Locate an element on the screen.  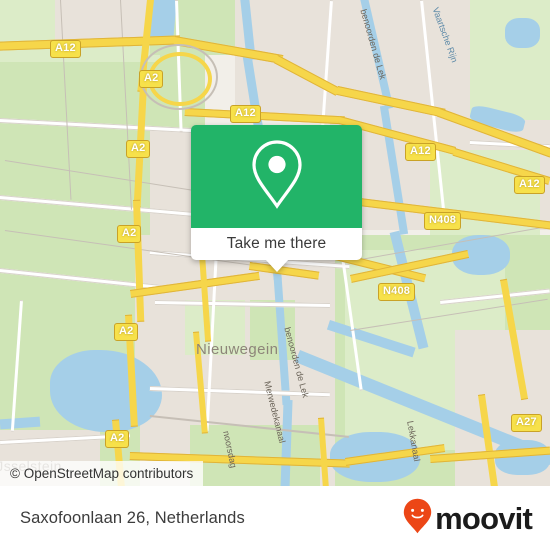
osm-attribution: © OpenStreetMap contributors is located at coordinates (102, 473).